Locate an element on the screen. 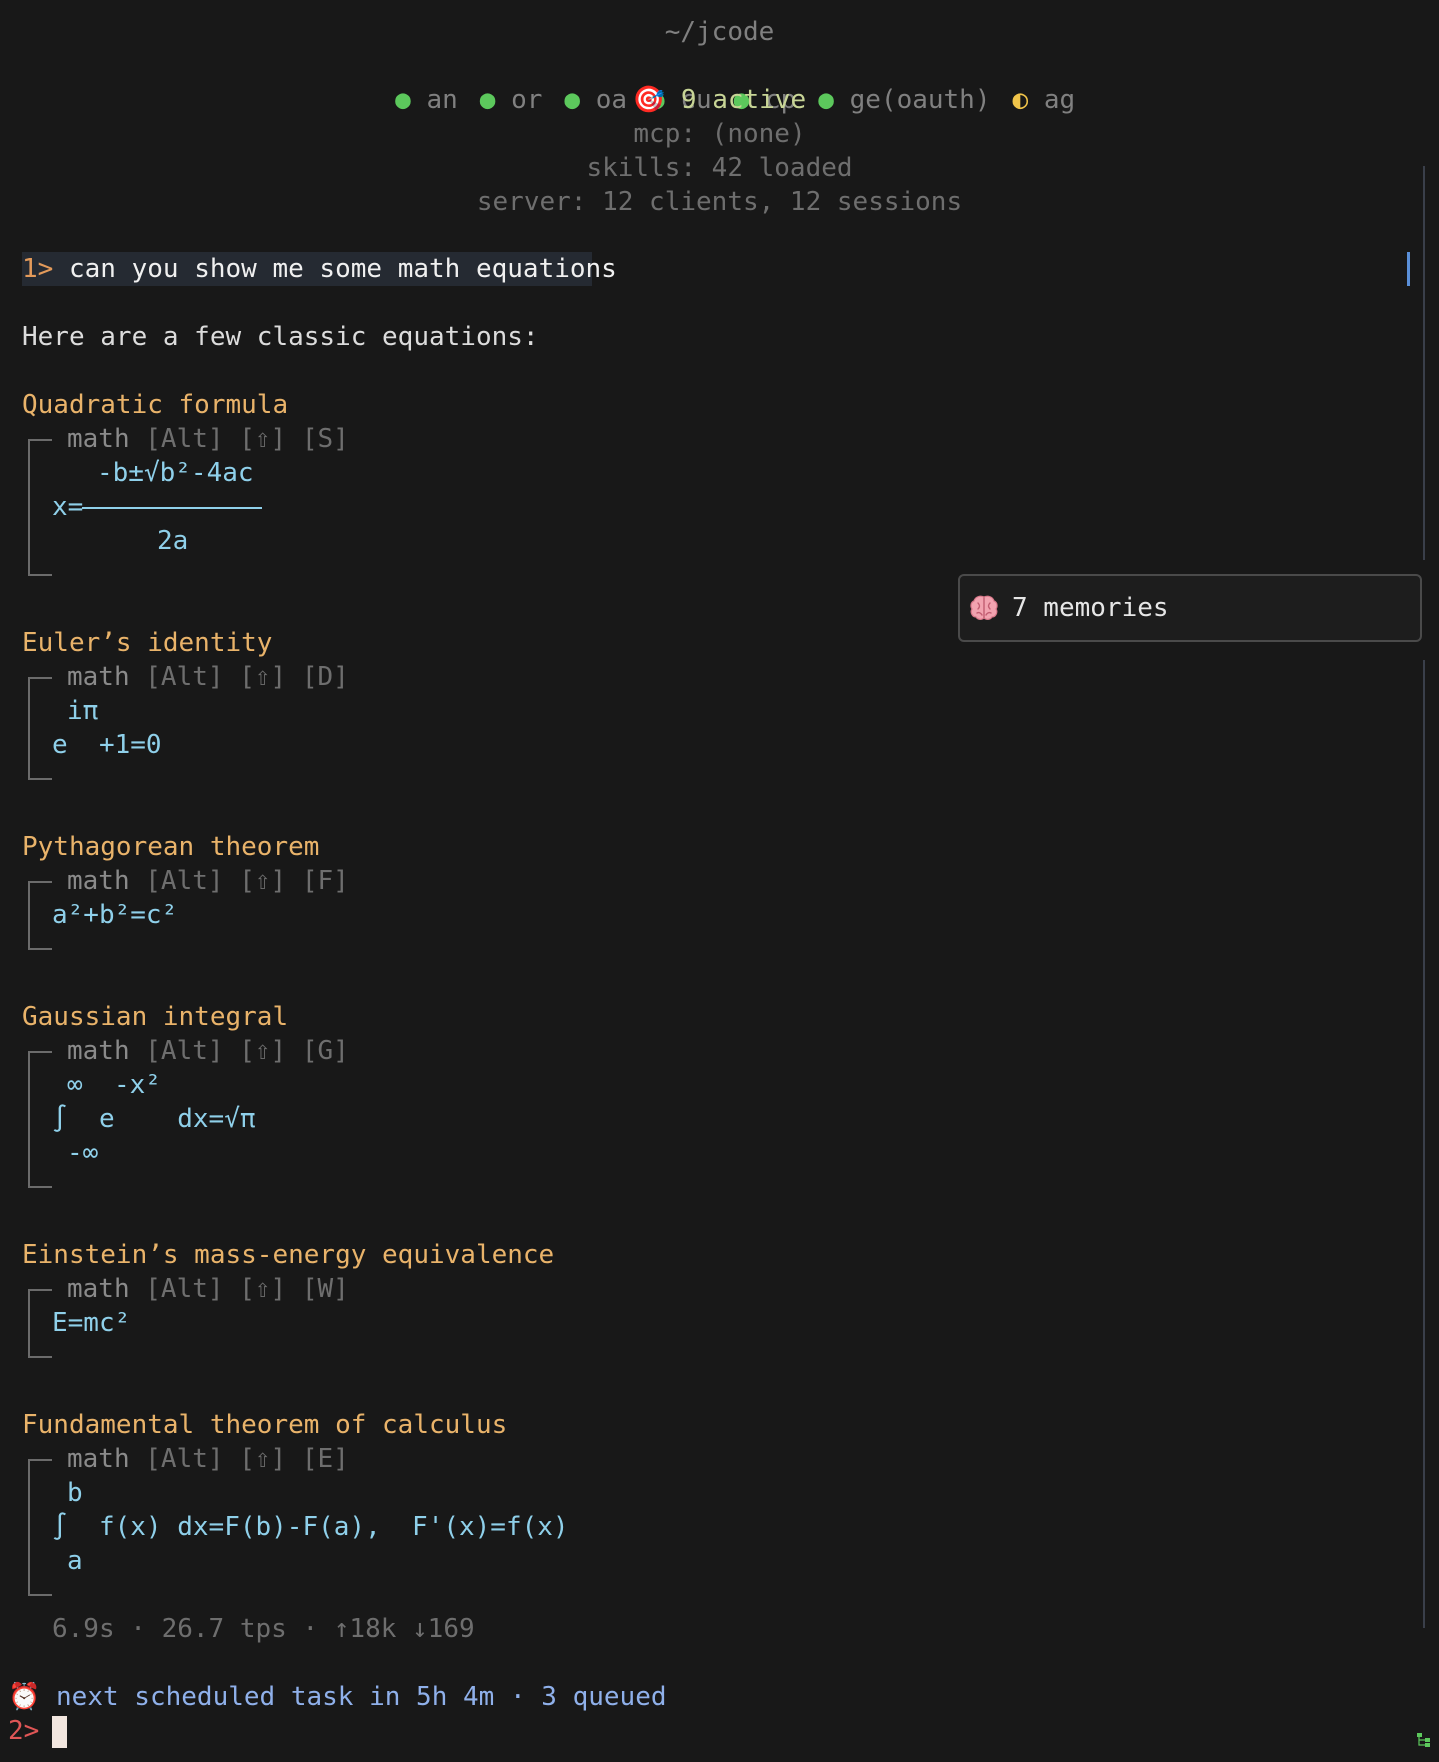 The height and width of the screenshot is (1762, 1439). math-block-header: math [Alt] [⇧] [G] is located at coordinates (208, 1051).